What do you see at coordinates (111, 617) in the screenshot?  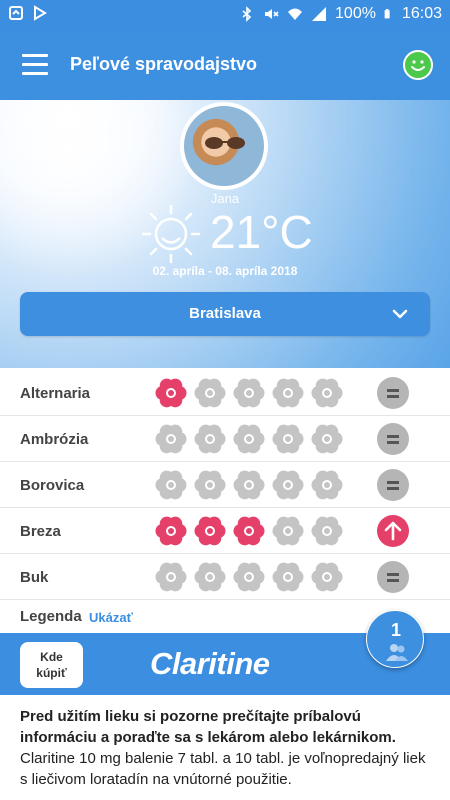 I see `legend-show-link: Ukázať` at bounding box center [111, 617].